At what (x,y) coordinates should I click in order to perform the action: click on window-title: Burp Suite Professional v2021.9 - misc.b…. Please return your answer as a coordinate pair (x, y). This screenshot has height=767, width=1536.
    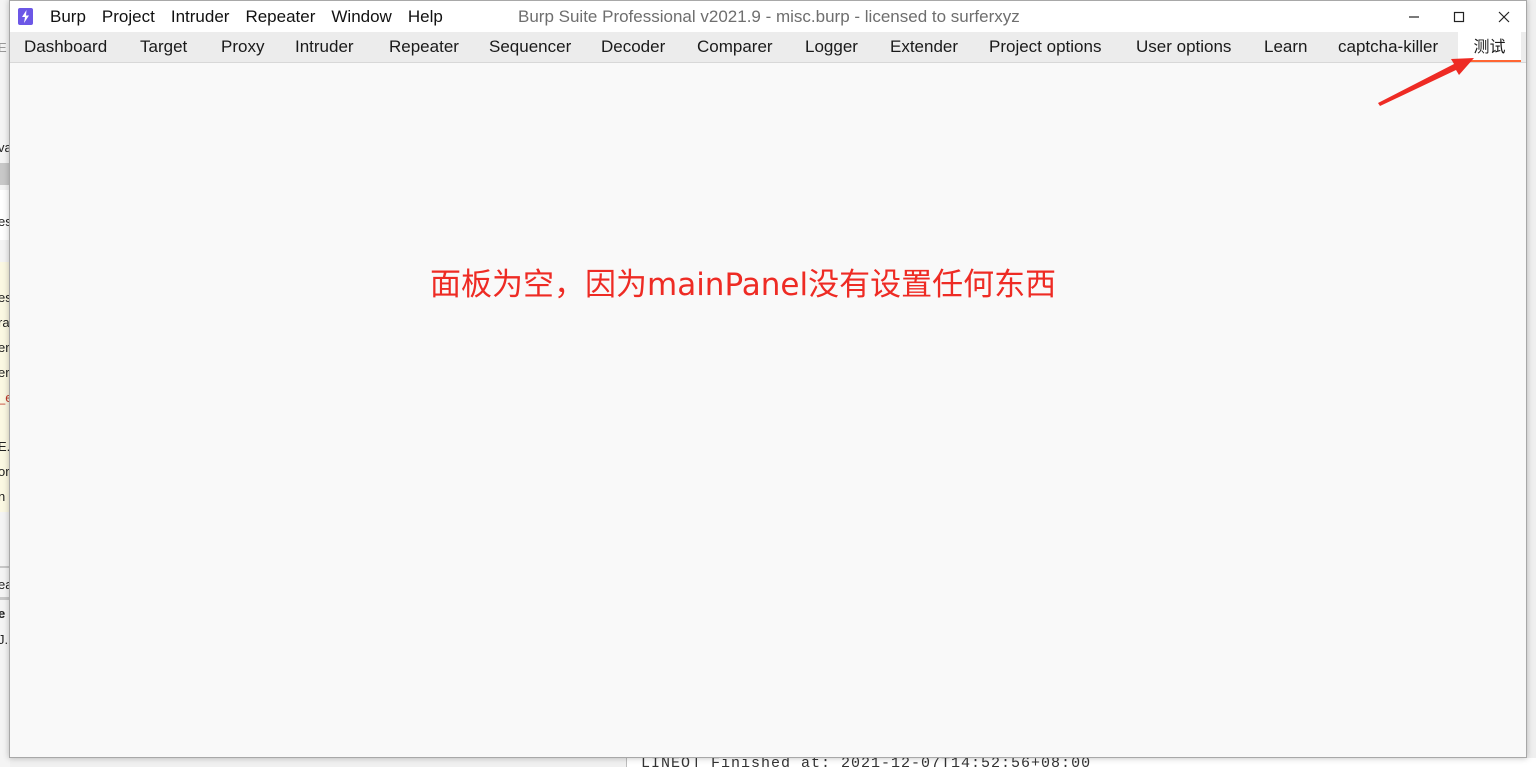
    Looking at the image, I should click on (769, 16).